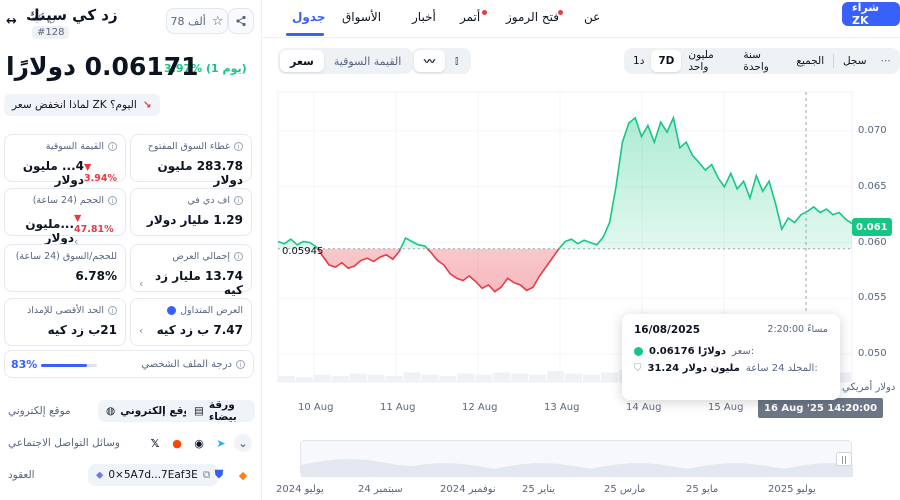  Describe the element at coordinates (702, 489) in the screenshot. I see `navigator-tick-label: مايو 25` at that location.